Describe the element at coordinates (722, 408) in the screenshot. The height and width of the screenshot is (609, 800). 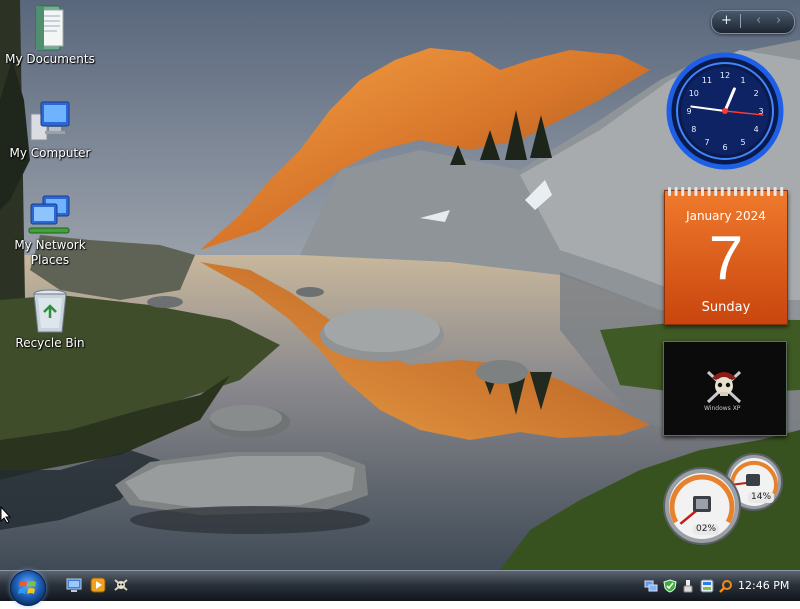
I see `slideshow-caption: Windows XP` at that location.